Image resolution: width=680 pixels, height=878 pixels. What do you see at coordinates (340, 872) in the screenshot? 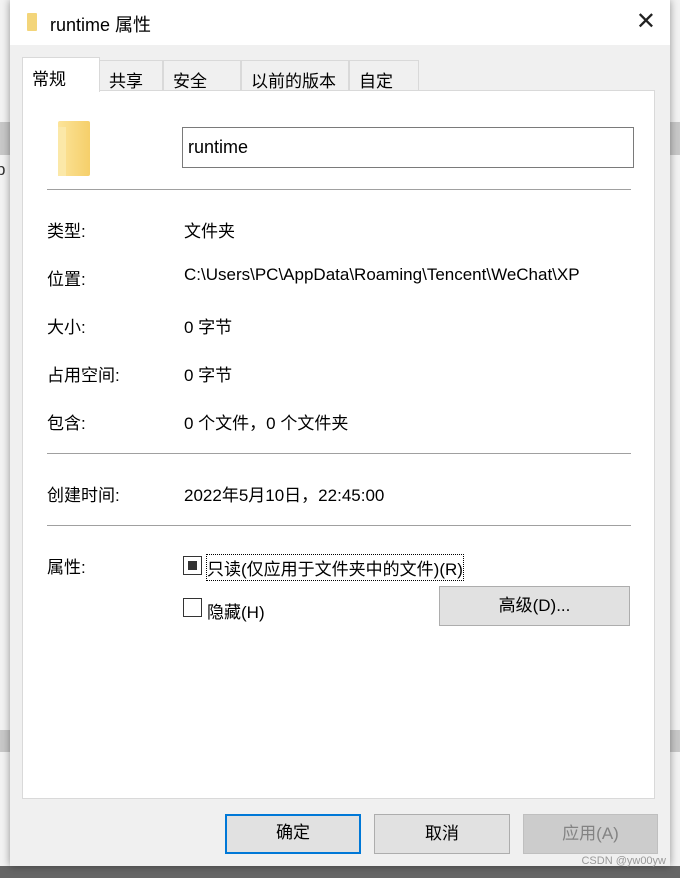
I see `taskbar-background` at bounding box center [340, 872].